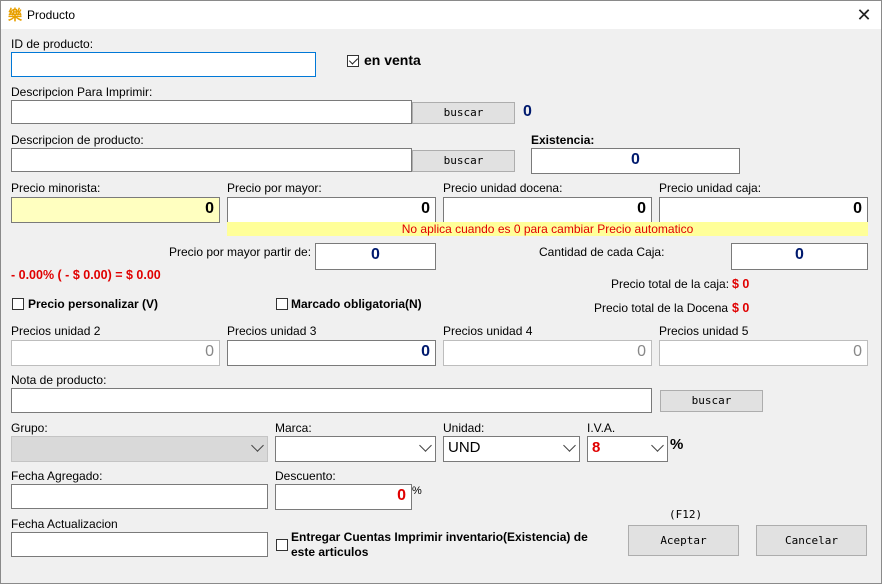 Image resolution: width=882 pixels, height=584 pixels. What do you see at coordinates (811, 540) in the screenshot?
I see `cancelar-button: Cancelar` at bounding box center [811, 540].